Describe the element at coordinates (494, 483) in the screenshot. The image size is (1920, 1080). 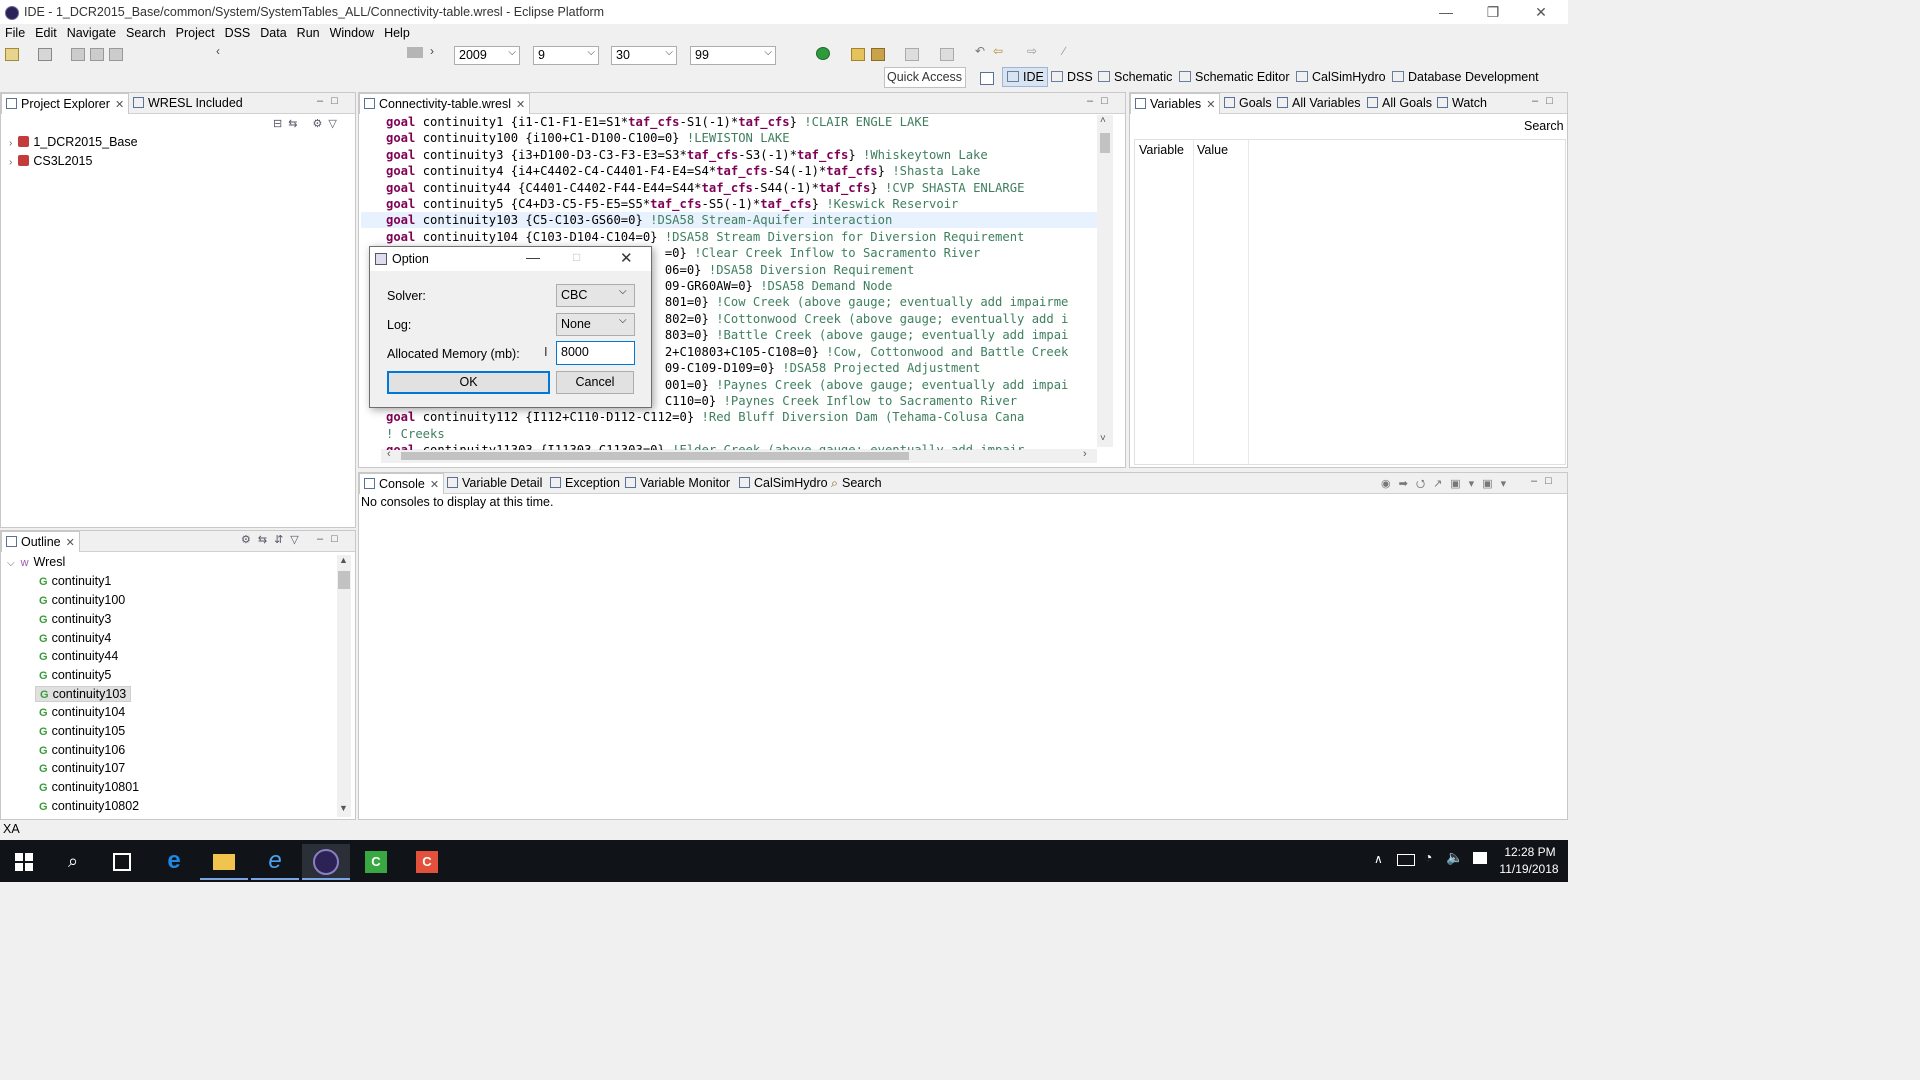
I see `tab-variable-detail: Variable Detail` at that location.